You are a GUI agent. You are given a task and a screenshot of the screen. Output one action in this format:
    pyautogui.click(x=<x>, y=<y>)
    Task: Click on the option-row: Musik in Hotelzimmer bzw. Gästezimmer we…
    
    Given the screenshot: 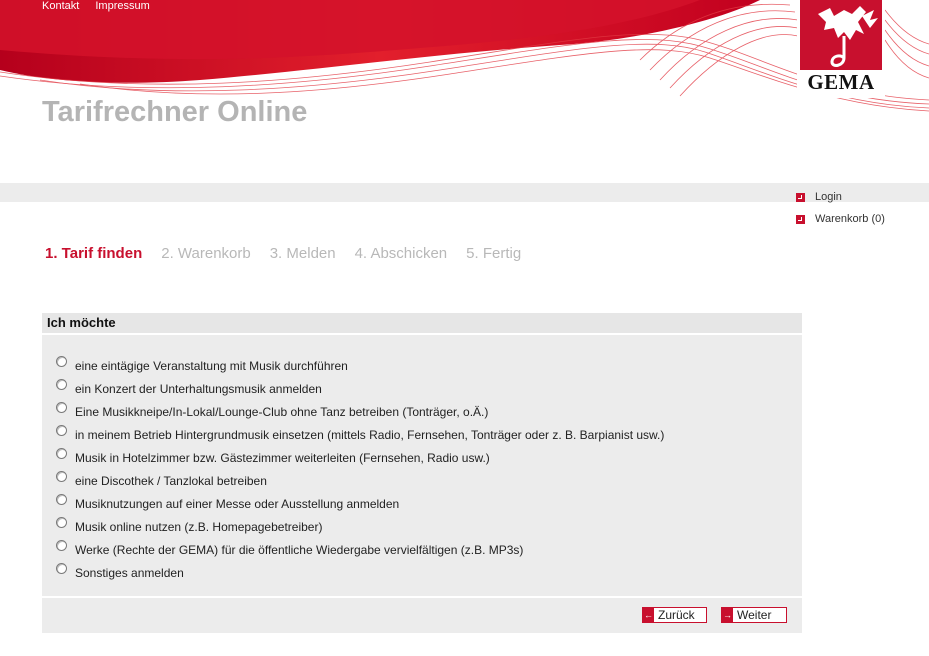 What is the action you would take?
    pyautogui.click(x=273, y=458)
    